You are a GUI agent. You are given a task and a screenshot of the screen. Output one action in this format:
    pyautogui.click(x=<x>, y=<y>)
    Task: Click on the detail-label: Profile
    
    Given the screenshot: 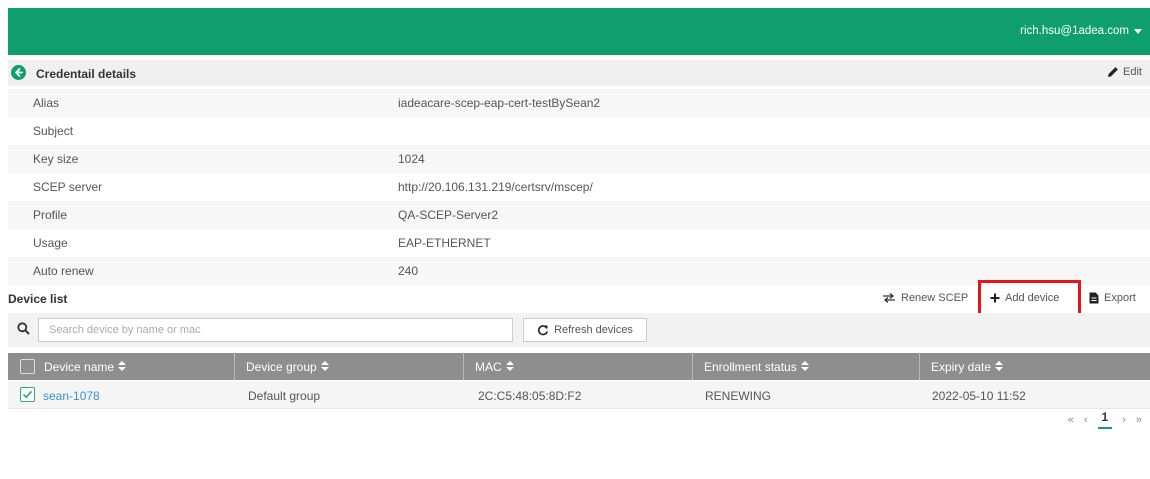 What is the action you would take?
    pyautogui.click(x=50, y=215)
    